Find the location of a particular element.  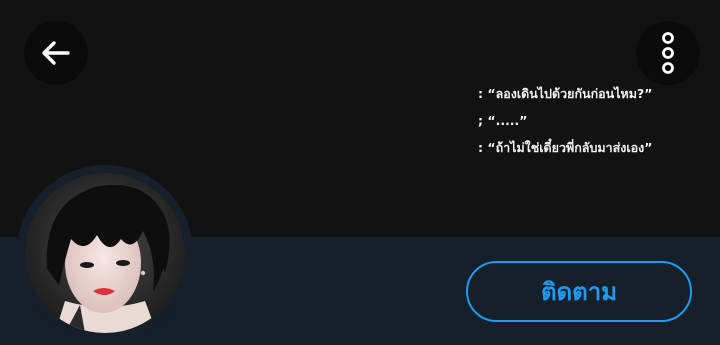

more-options-button is located at coordinates (668, 53).